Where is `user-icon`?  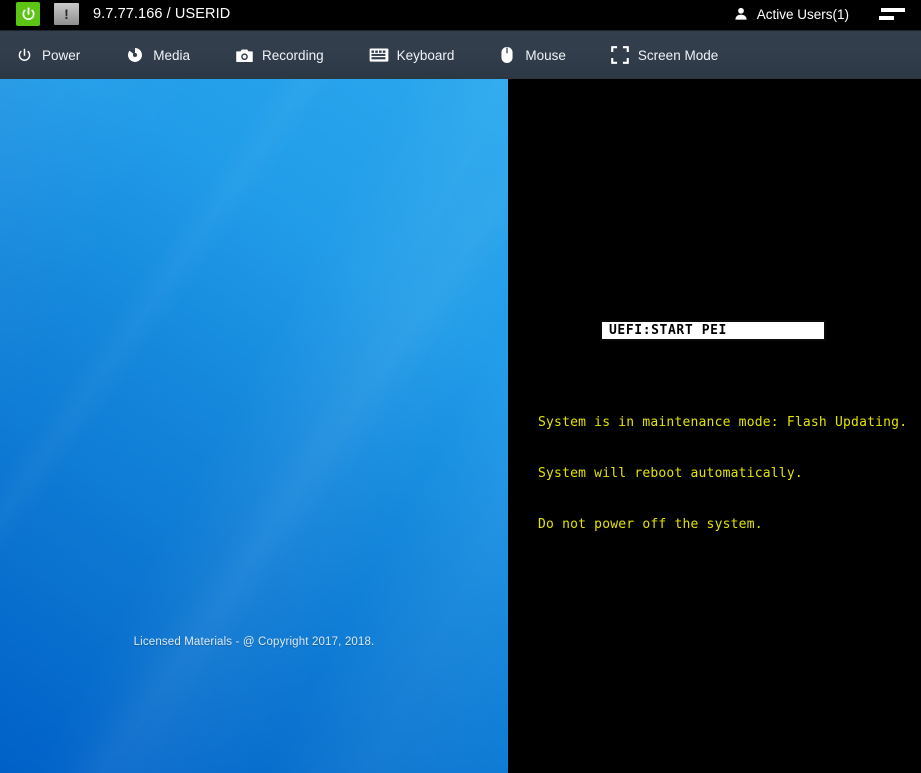 user-icon is located at coordinates (741, 13).